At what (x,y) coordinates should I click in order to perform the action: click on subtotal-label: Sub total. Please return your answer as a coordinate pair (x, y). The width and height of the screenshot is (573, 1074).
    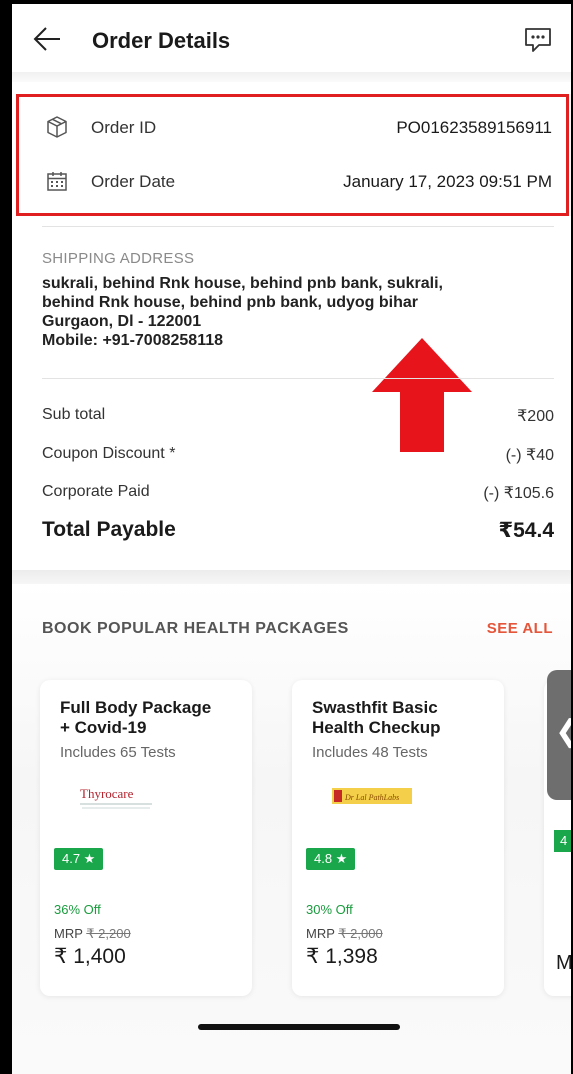
    Looking at the image, I should click on (74, 414).